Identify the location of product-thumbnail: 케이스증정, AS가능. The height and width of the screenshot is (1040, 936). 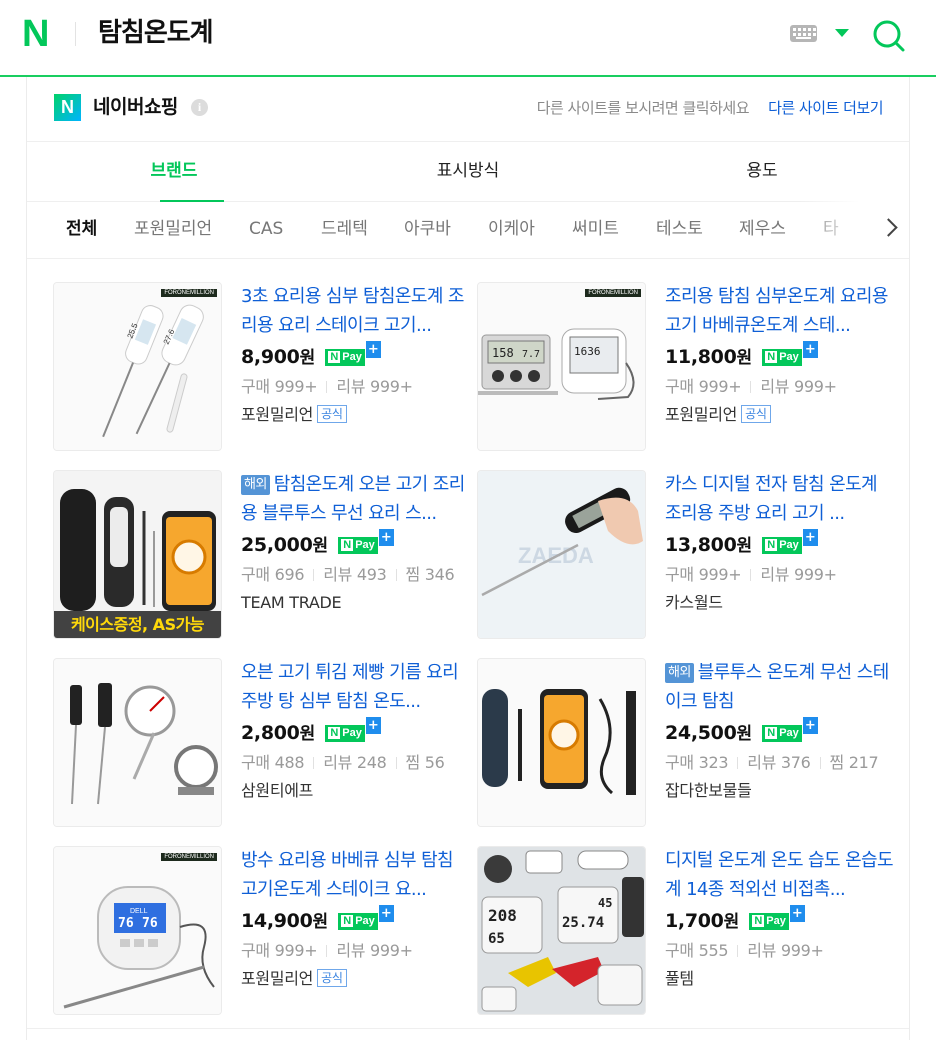
(137, 554).